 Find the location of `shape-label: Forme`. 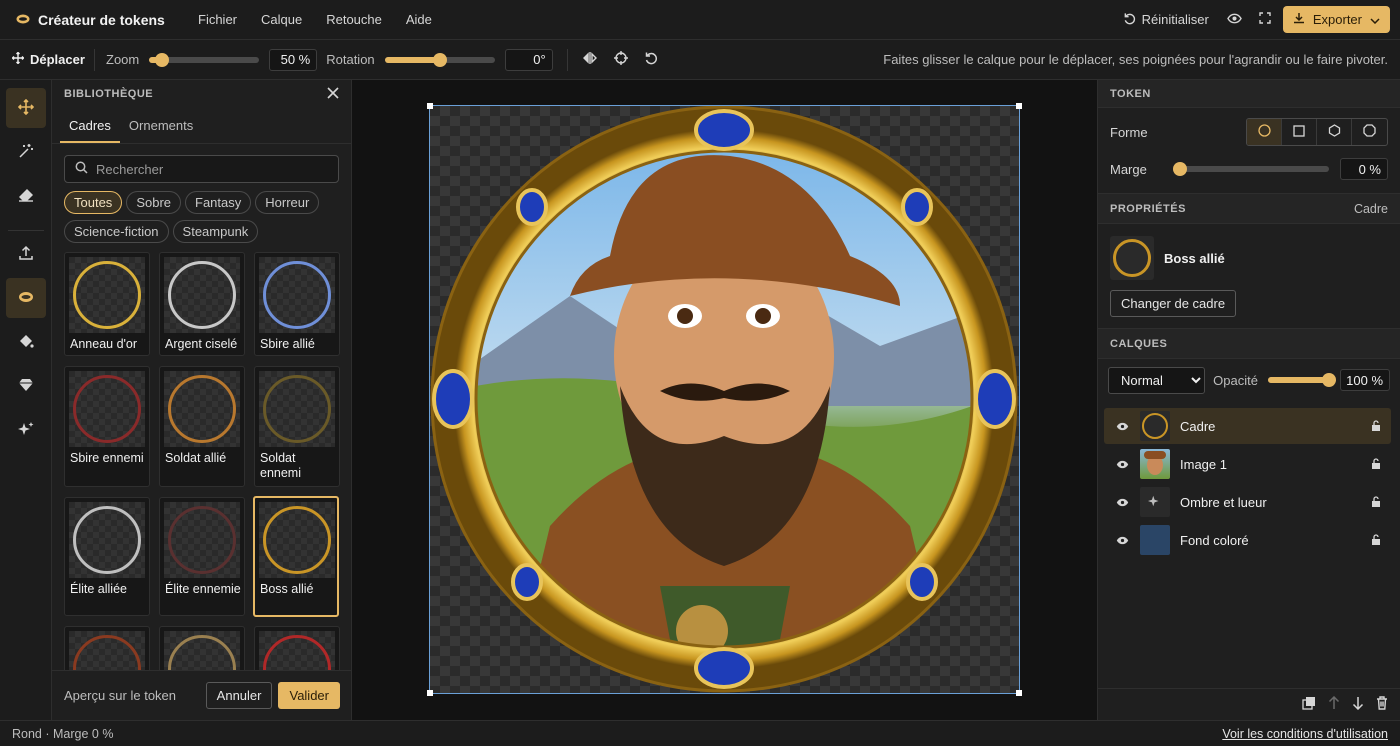

shape-label: Forme is located at coordinates (1129, 132).